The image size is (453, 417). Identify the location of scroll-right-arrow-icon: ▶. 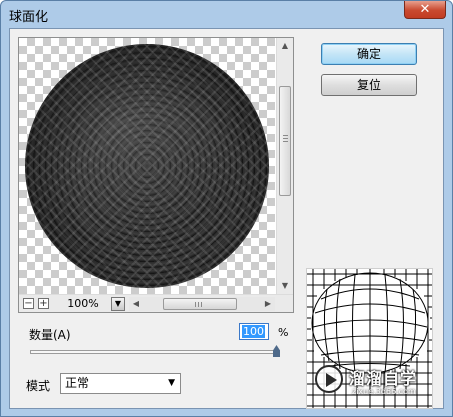
(268, 304).